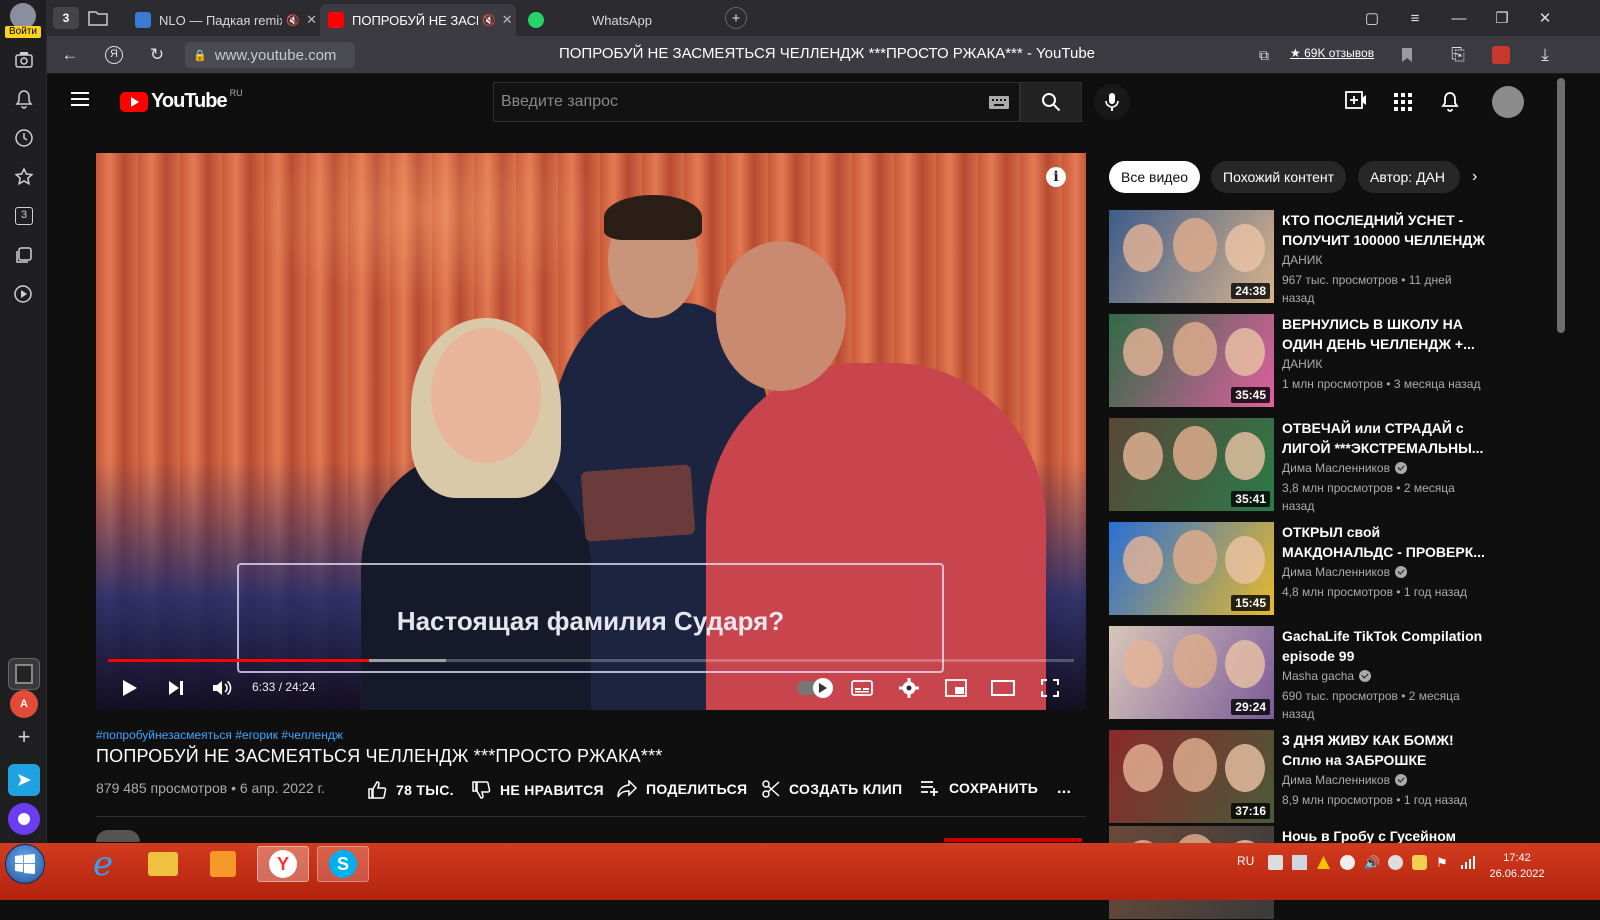 This screenshot has width=1600, height=920. I want to click on folder-tab-icon, so click(98, 18).